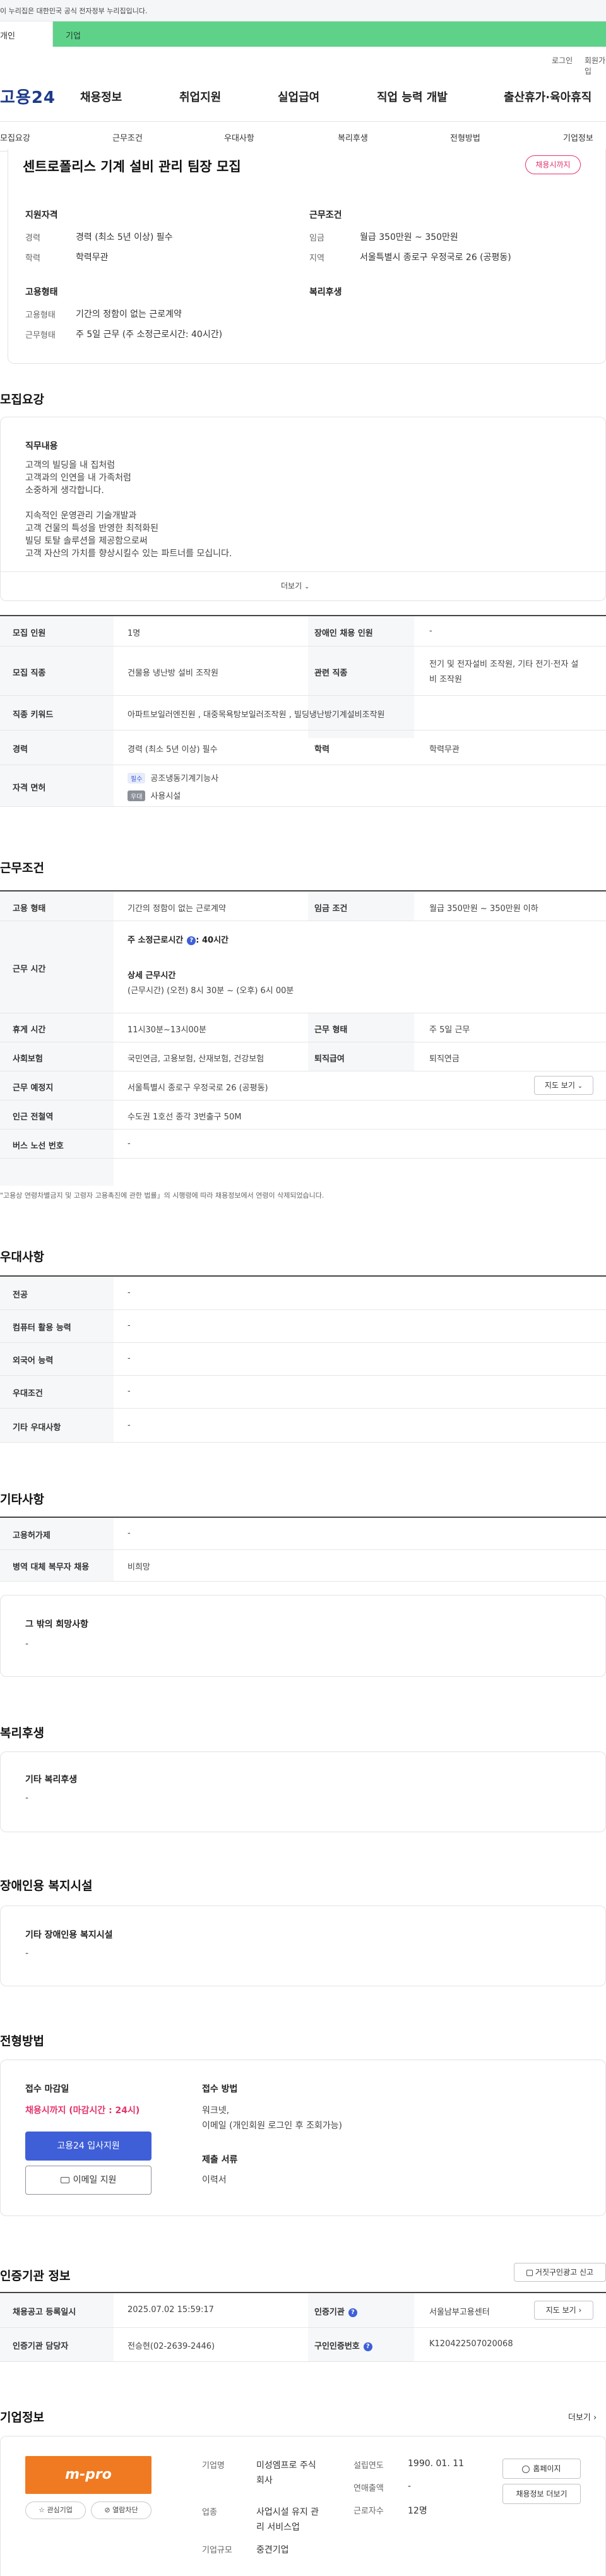 The image size is (606, 2576). What do you see at coordinates (156, 940) in the screenshot?
I see `weekly-hours-label: 주 소정근로시간` at bounding box center [156, 940].